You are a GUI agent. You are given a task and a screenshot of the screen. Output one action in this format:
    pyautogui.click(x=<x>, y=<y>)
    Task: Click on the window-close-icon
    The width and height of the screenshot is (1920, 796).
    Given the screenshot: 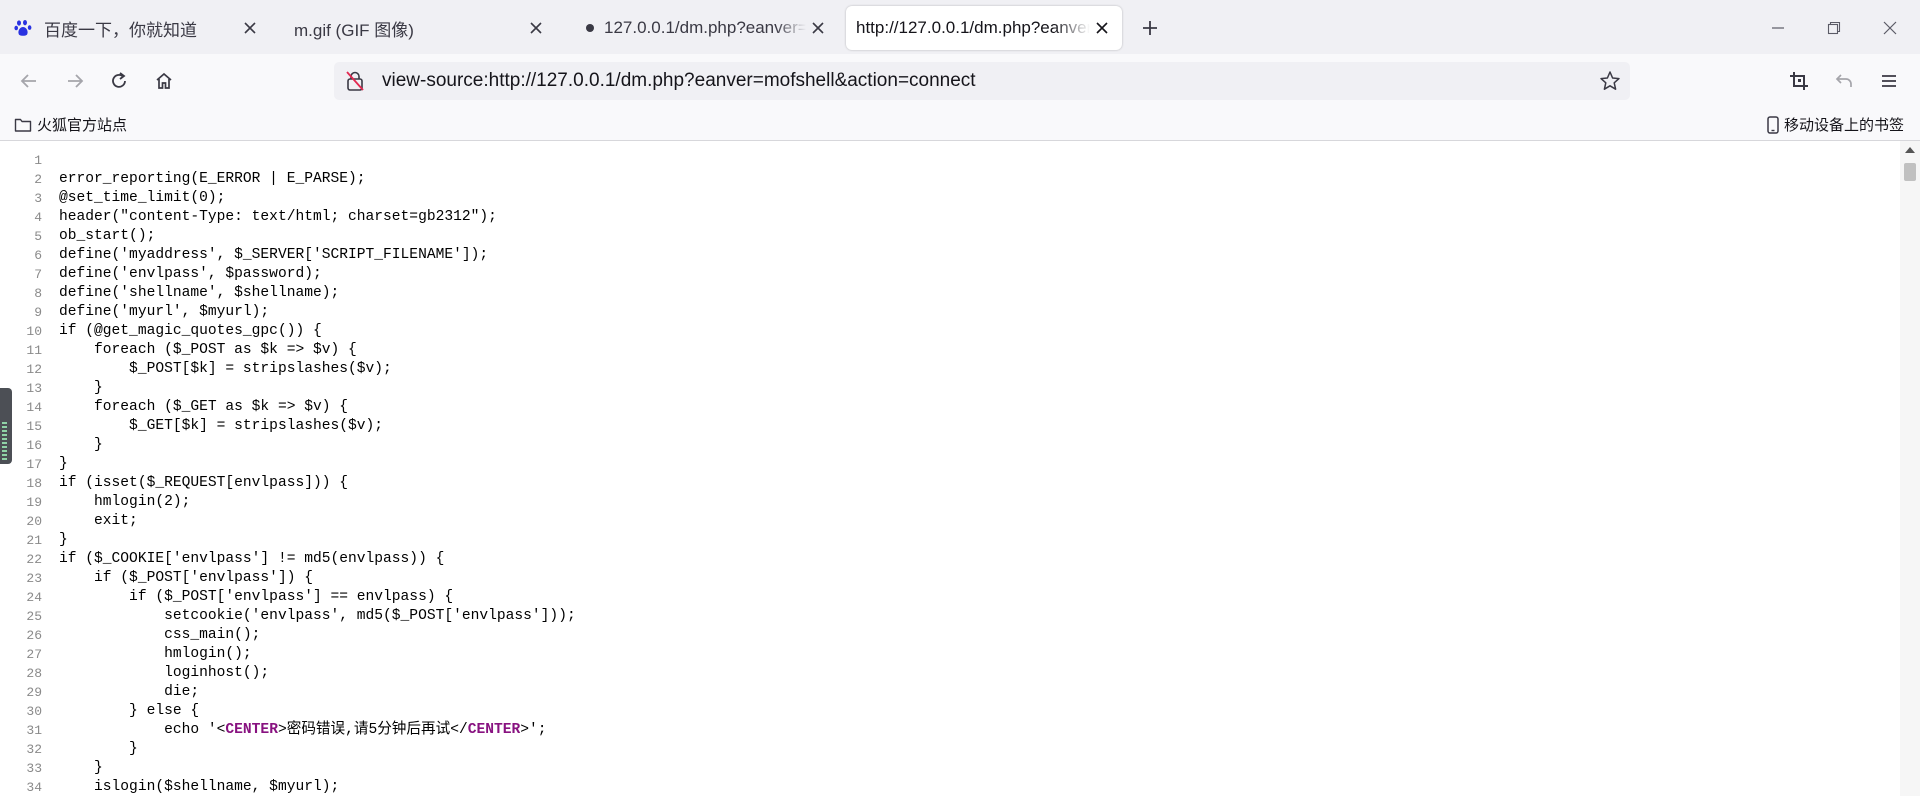 What is the action you would take?
    pyautogui.click(x=1890, y=28)
    